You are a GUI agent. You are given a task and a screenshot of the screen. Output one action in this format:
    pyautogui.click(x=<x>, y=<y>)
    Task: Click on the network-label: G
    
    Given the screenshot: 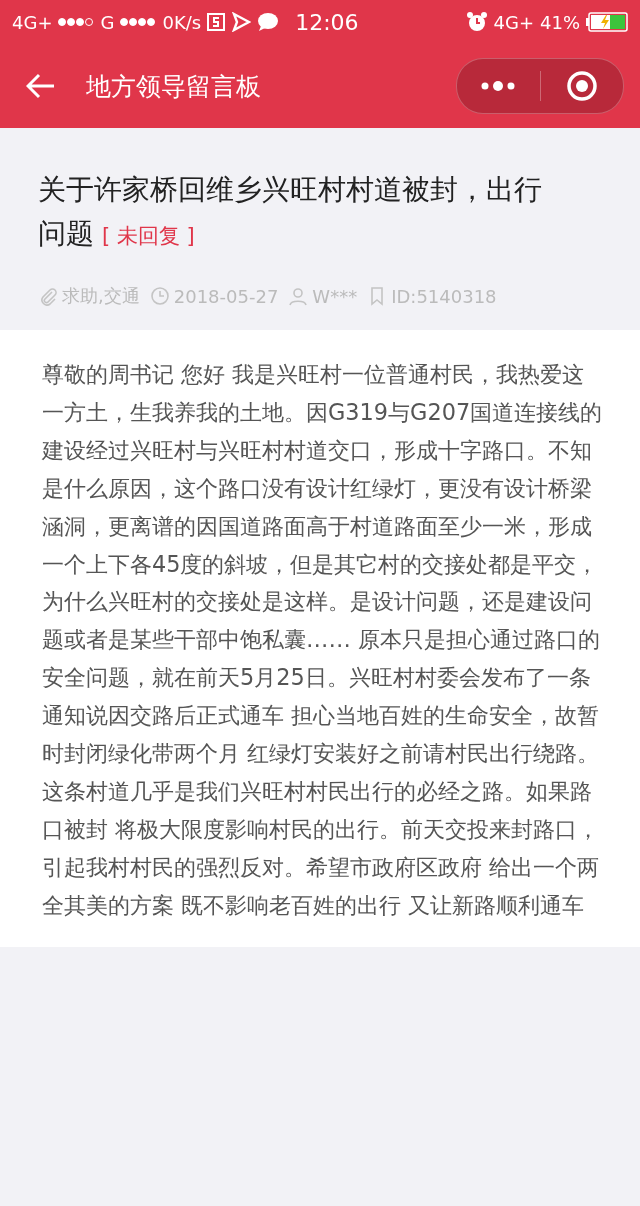 What is the action you would take?
    pyautogui.click(x=107, y=22)
    